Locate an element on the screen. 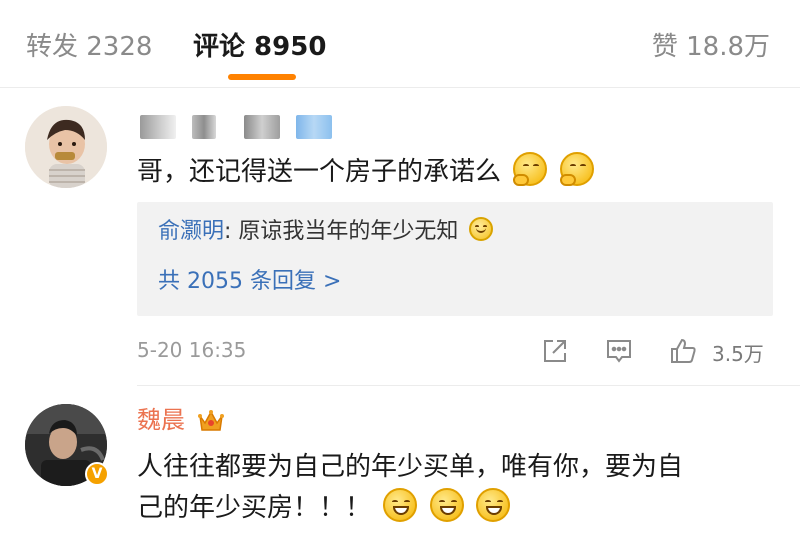 Image resolution: width=800 pixels, height=538 pixels. tab-likes: 赞 18.8万 is located at coordinates (711, 47).